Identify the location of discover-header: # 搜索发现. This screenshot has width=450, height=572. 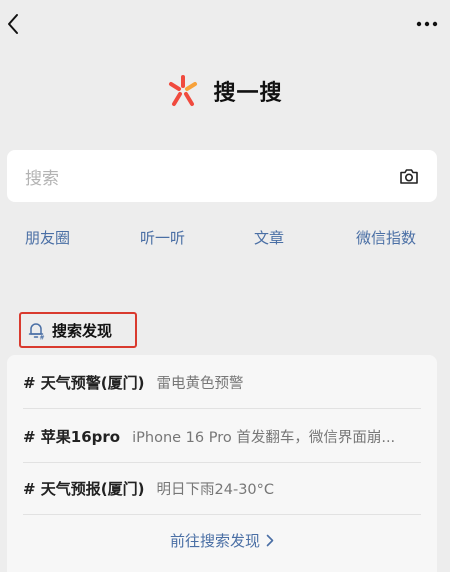
(78, 330).